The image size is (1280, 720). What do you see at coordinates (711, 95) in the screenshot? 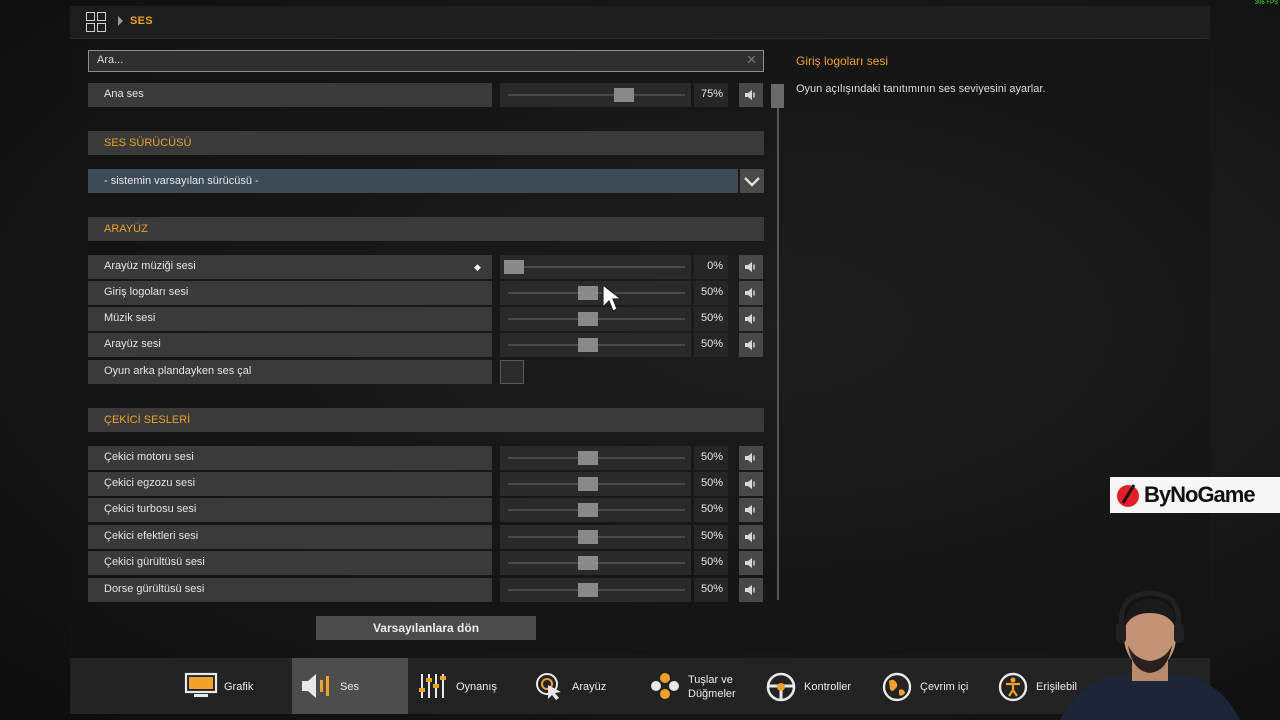
I see `master-volume-value: 75%` at bounding box center [711, 95].